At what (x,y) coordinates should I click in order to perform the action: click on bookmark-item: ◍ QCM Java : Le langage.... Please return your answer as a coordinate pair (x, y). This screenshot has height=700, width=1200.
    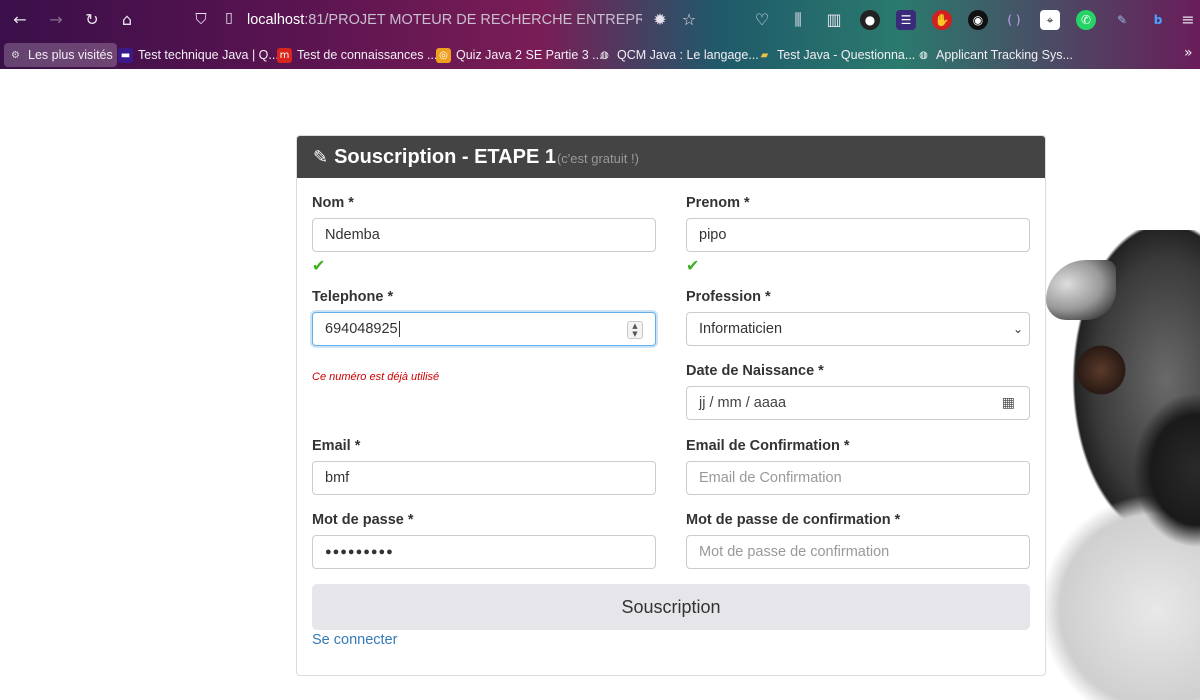
    Looking at the image, I should click on (678, 55).